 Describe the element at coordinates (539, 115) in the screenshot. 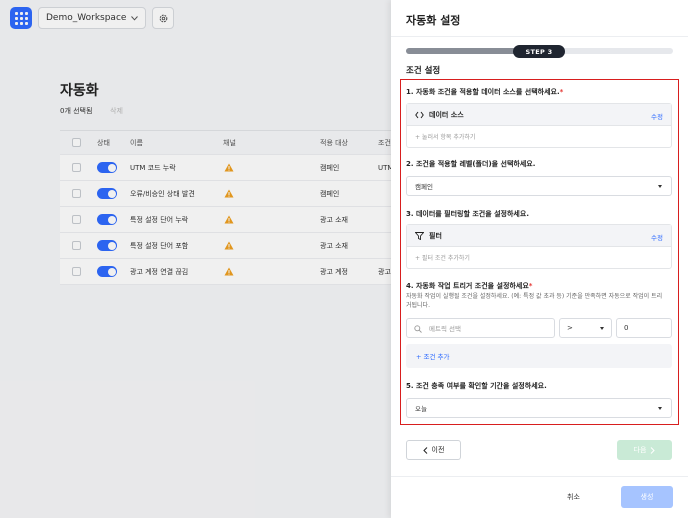

I see `data-source-header: 데이터 소스 수정` at that location.